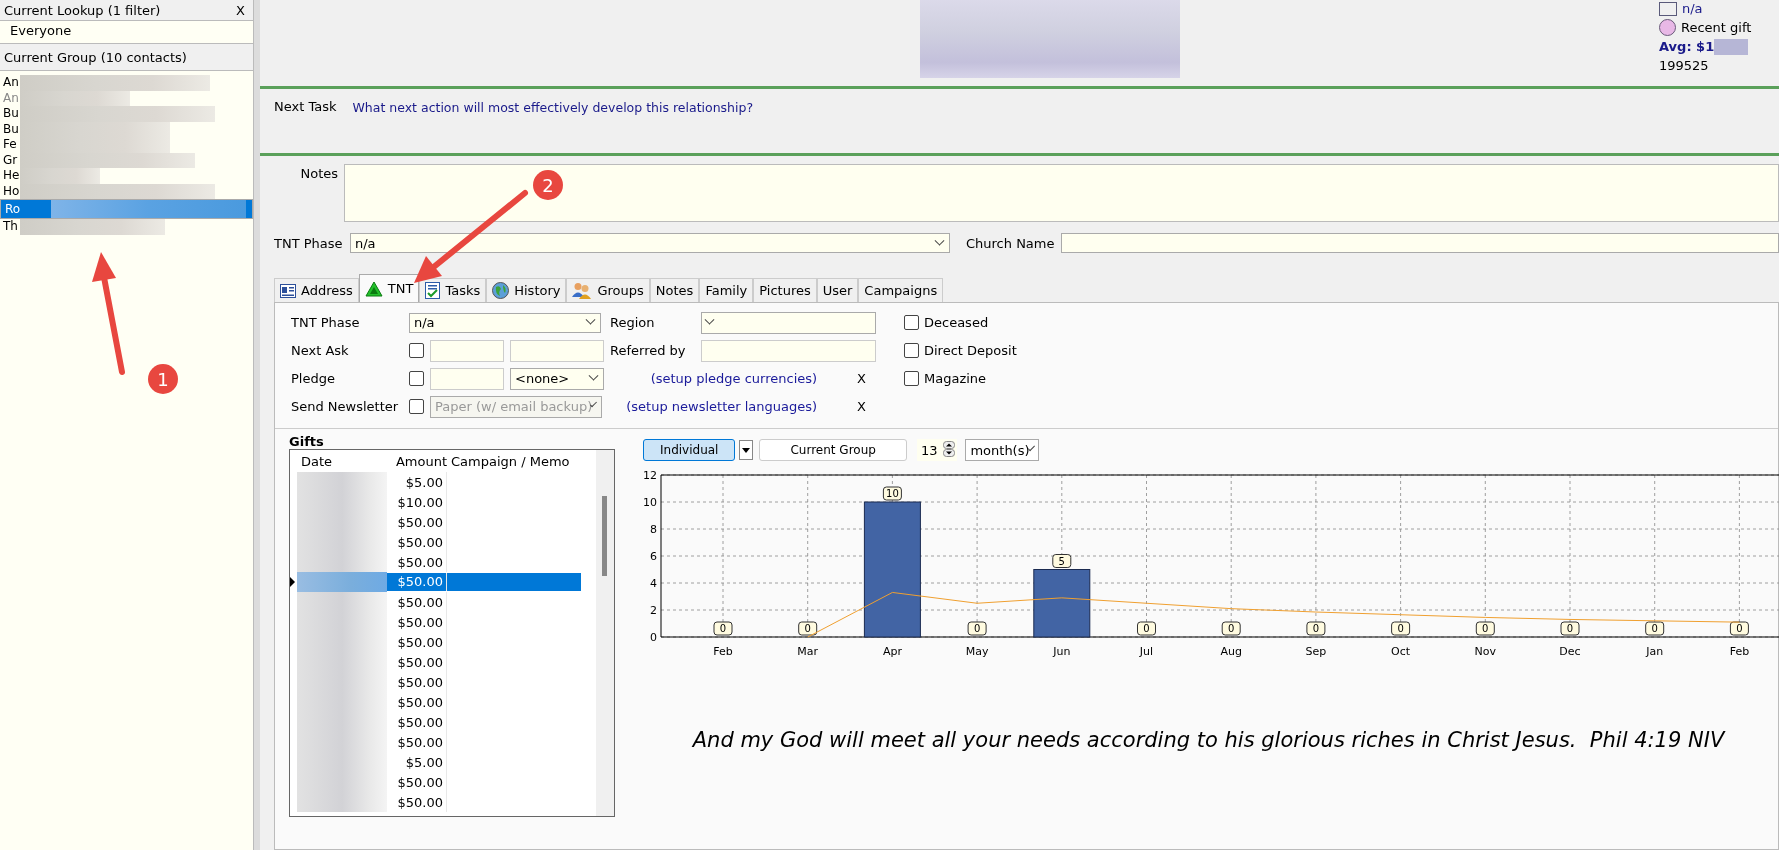 The image size is (1779, 850). What do you see at coordinates (256, 425) in the screenshot?
I see `splitter-bar` at bounding box center [256, 425].